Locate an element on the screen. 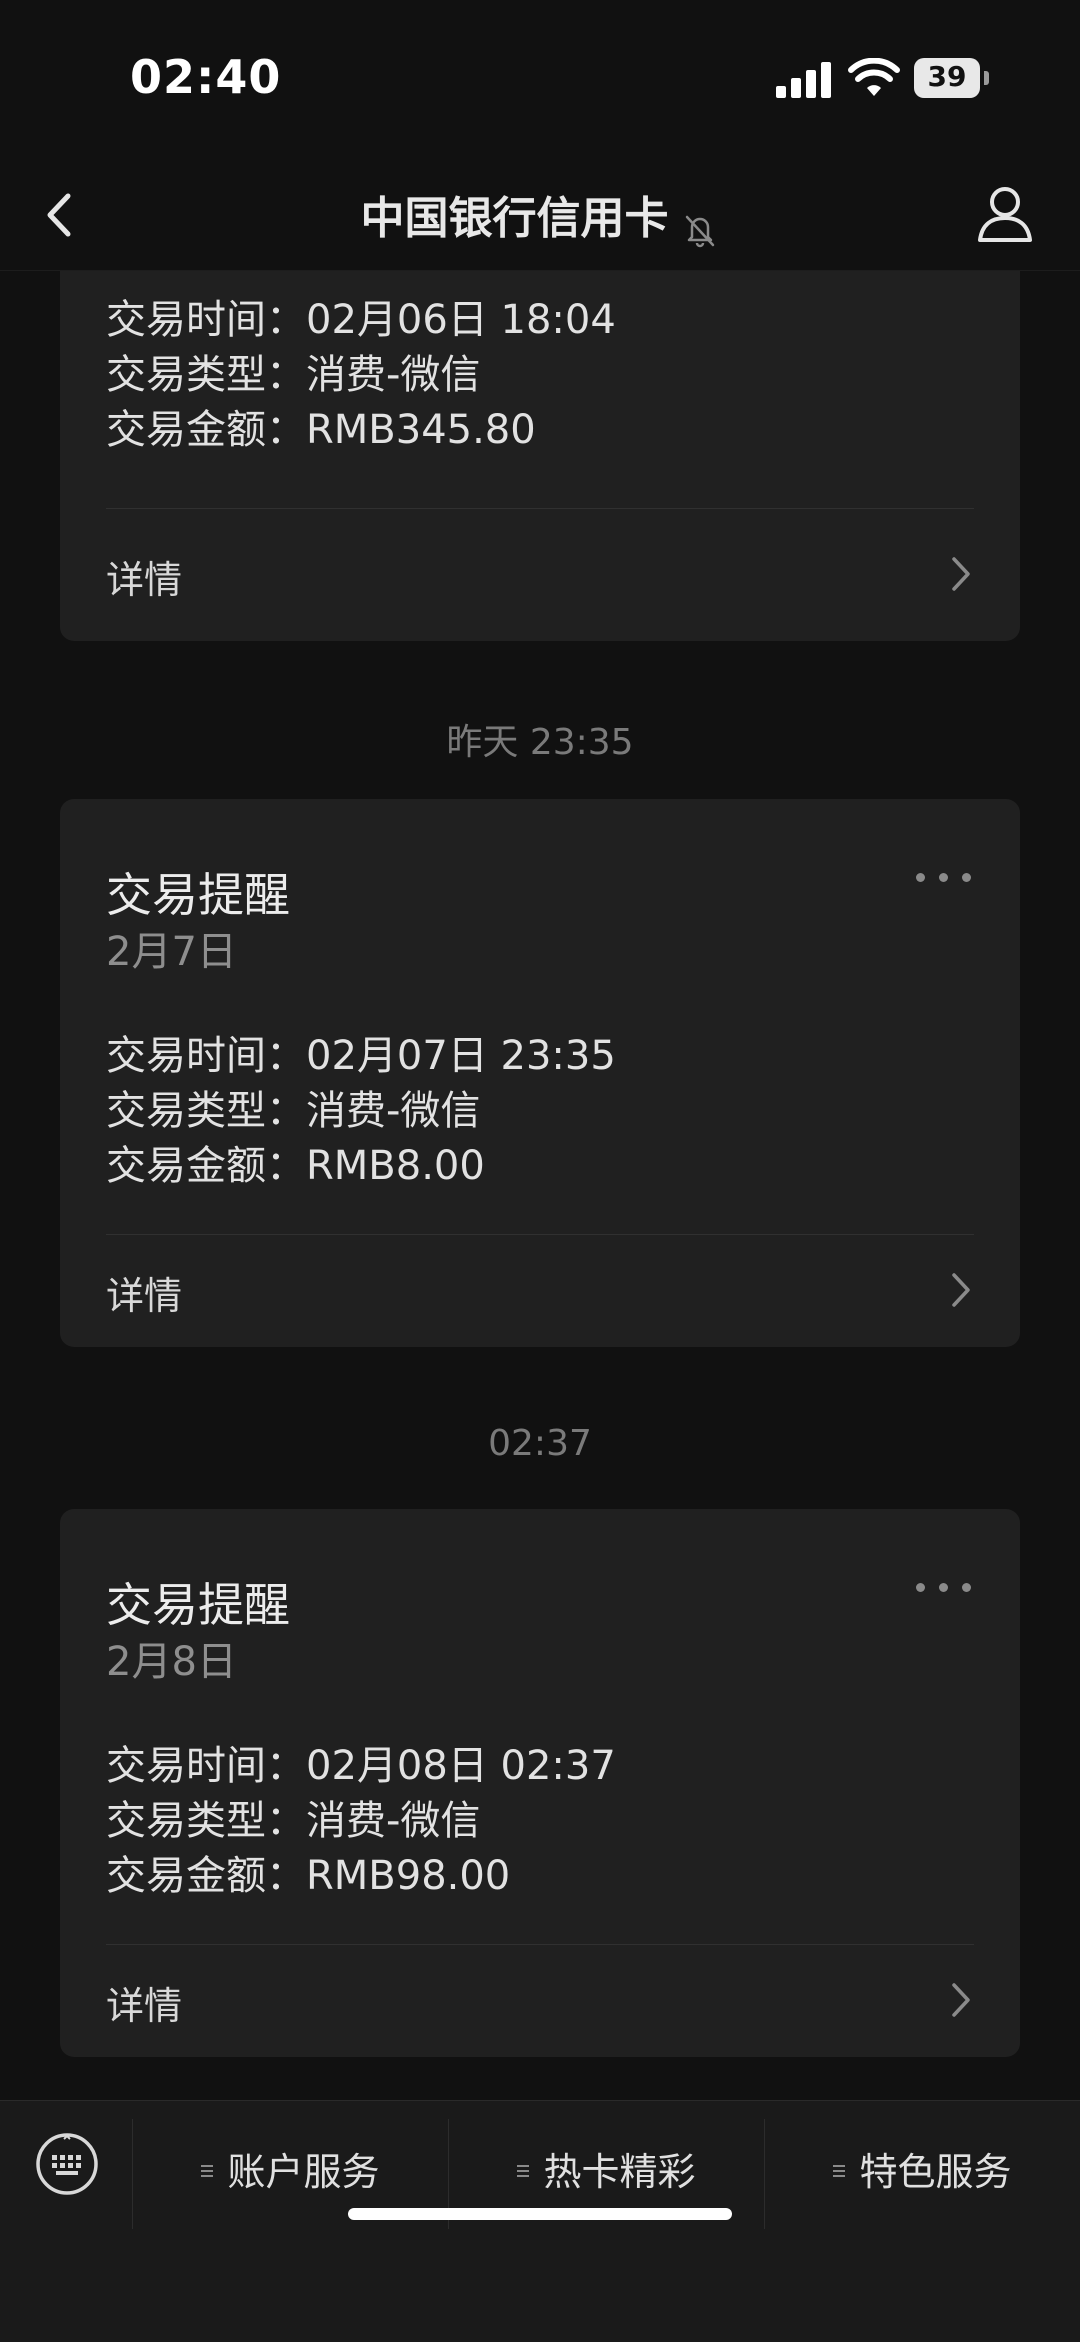 The width and height of the screenshot is (1080, 2342). menu-label: 热卡精彩 is located at coordinates (619, 2172).